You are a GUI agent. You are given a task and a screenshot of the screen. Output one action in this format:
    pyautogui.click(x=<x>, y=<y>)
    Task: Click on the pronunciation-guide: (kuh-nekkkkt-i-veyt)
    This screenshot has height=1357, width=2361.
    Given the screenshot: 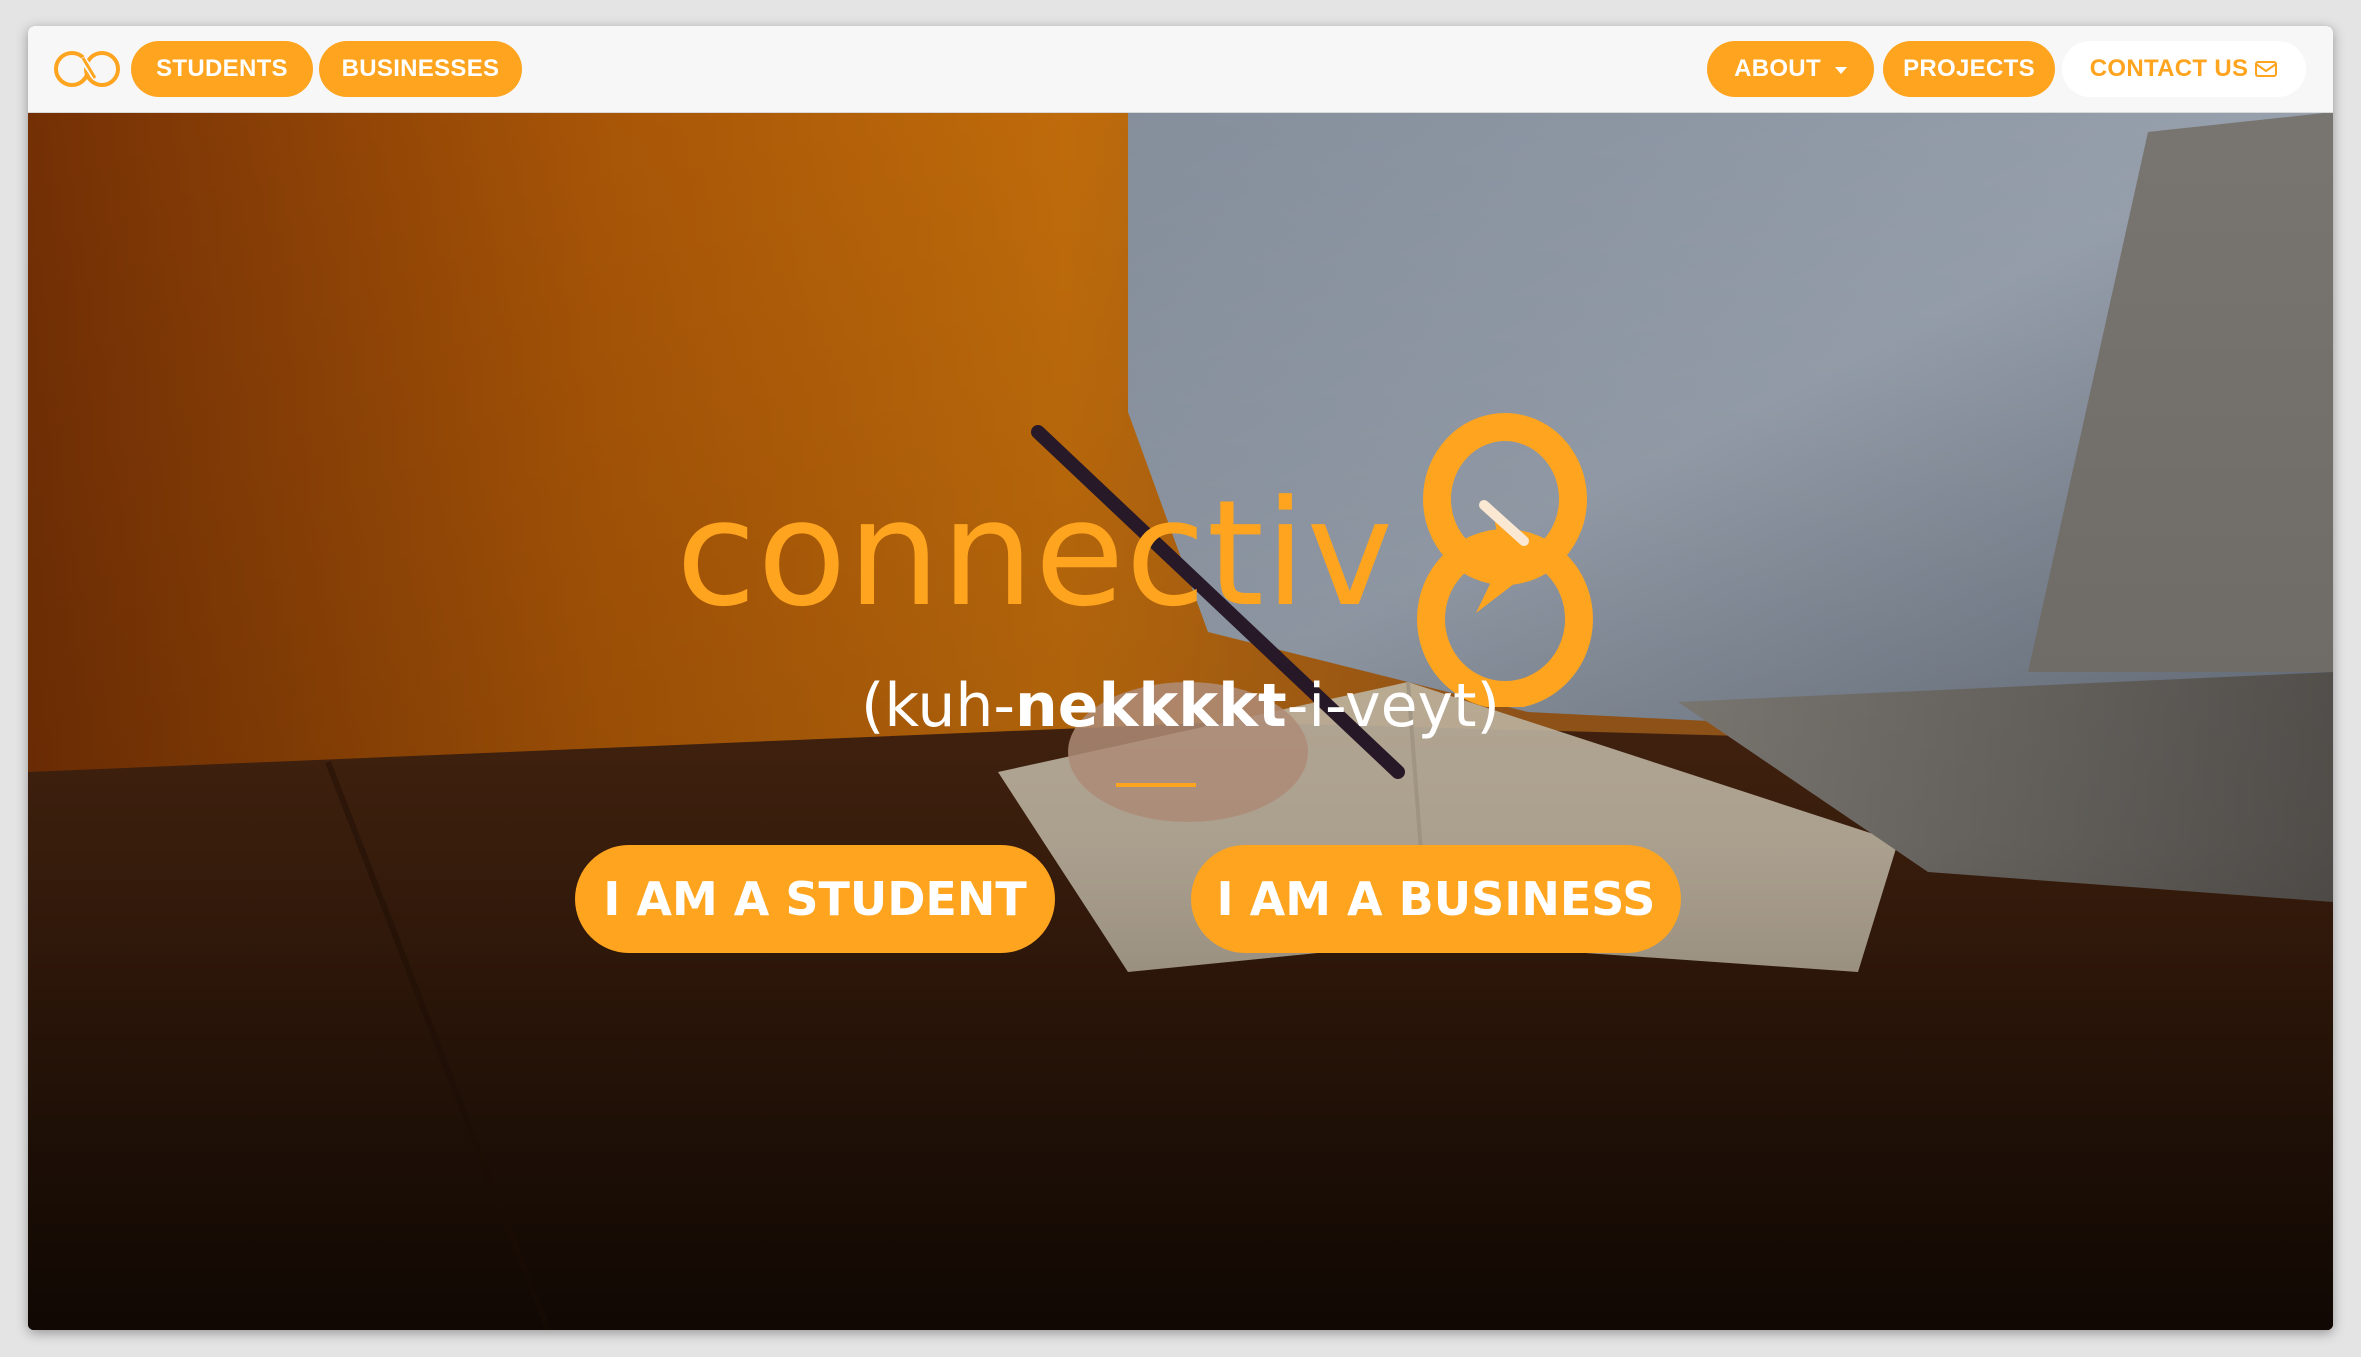 What is the action you would take?
    pyautogui.click(x=1180, y=706)
    